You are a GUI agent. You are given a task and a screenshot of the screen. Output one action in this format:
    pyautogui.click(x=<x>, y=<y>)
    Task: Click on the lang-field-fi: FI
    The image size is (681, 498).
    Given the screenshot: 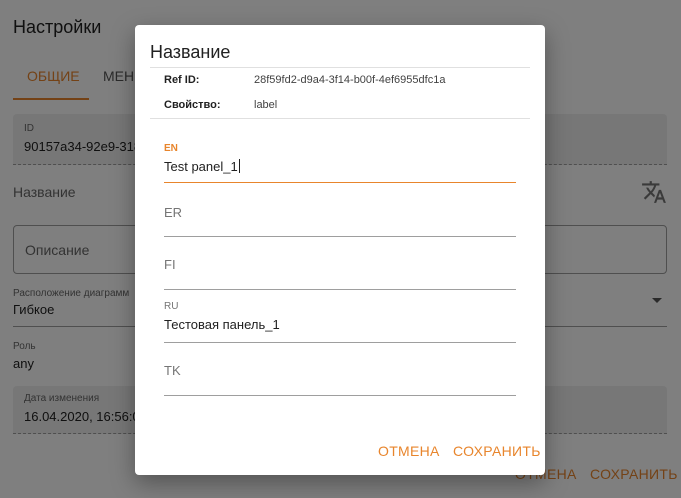 What is the action you would take?
    pyautogui.click(x=340, y=268)
    